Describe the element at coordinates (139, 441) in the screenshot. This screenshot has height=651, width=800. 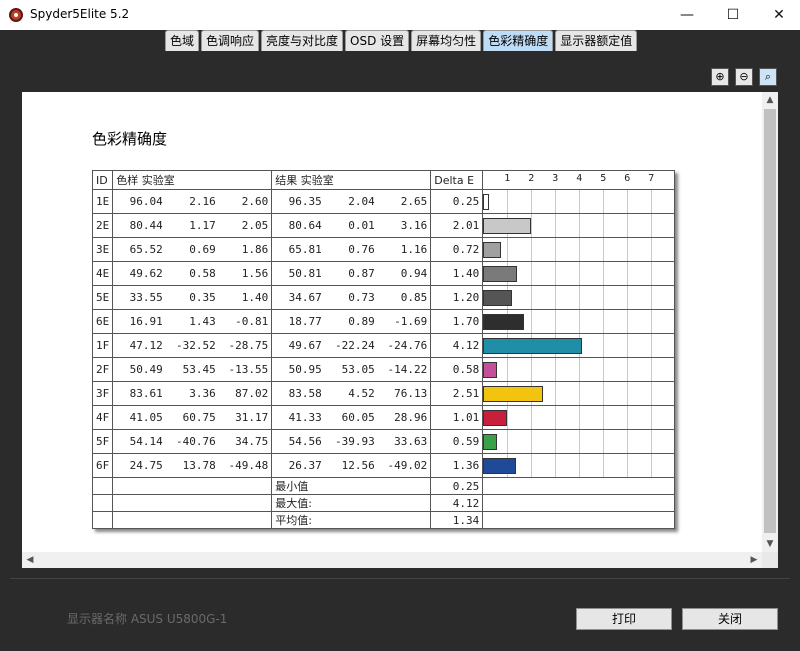
I see `sample-l: 54.14` at that location.